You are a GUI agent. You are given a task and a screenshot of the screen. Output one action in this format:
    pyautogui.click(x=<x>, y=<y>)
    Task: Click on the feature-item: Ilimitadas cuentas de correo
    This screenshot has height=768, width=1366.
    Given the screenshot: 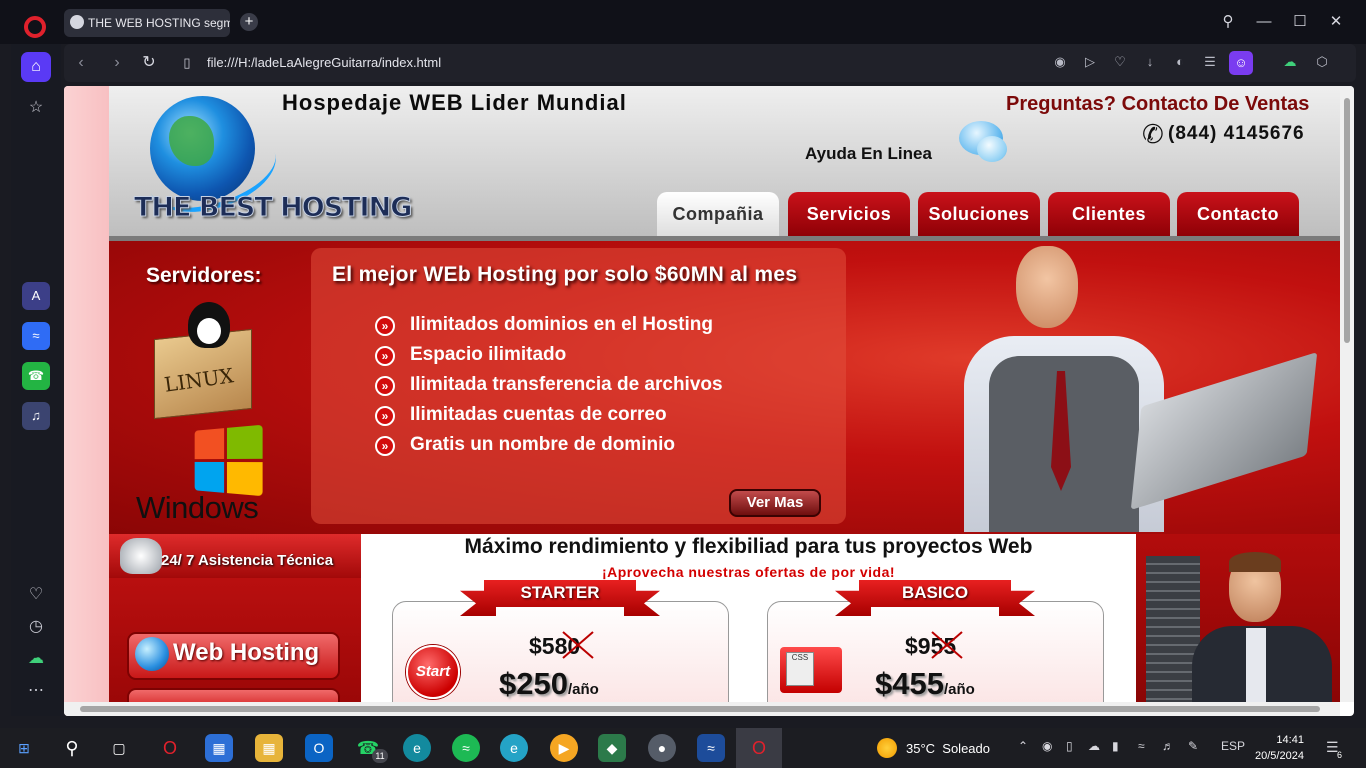 What is the action you would take?
    pyautogui.click(x=538, y=414)
    